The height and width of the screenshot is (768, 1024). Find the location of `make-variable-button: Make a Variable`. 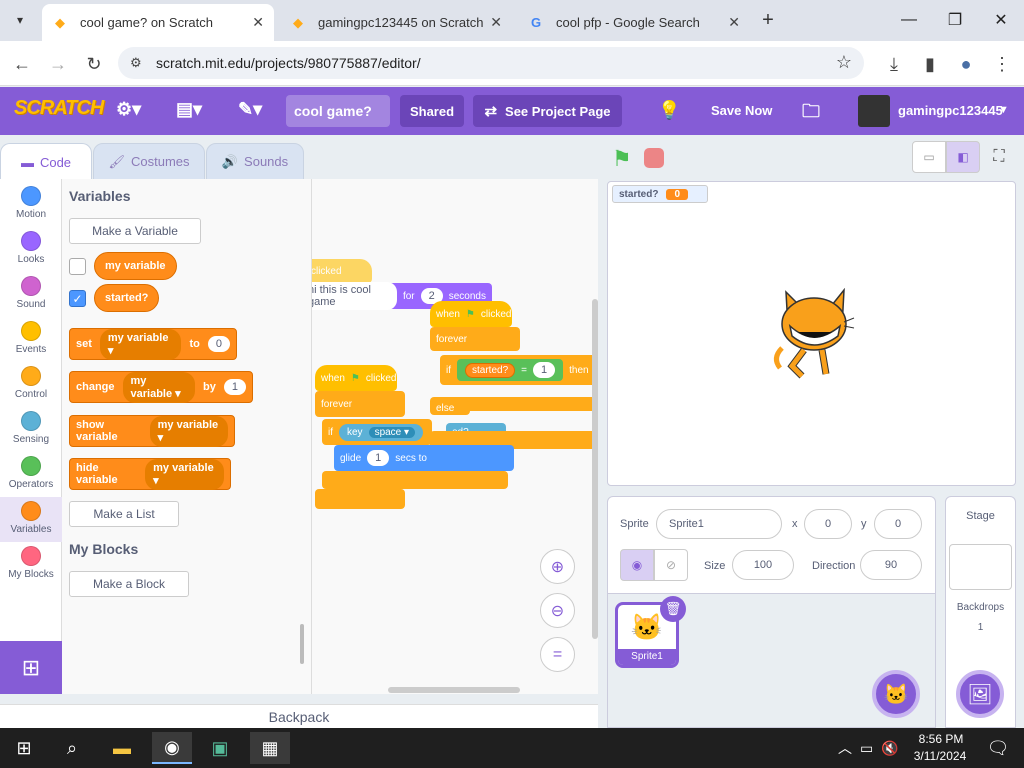

make-variable-button: Make a Variable is located at coordinates (135, 231).